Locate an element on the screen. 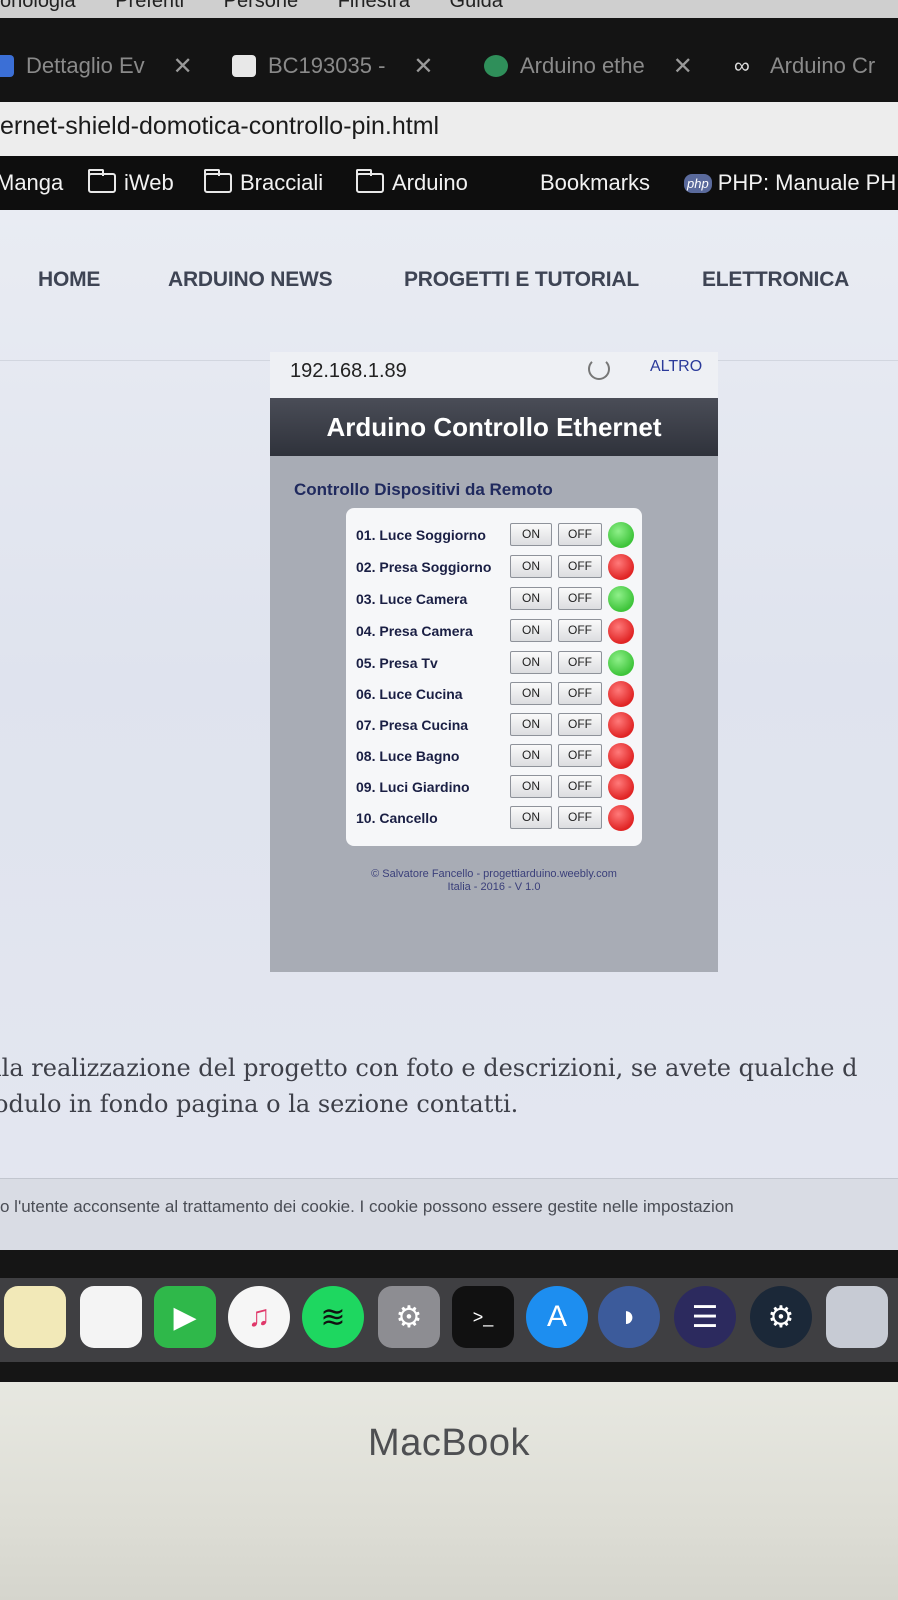  arduino-icon is located at coordinates (496, 66).